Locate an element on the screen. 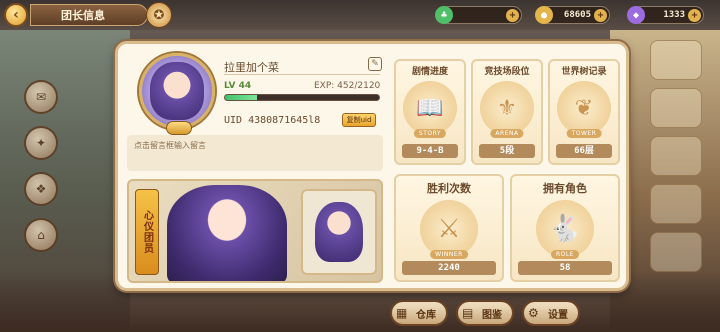 The width and height of the screenshot is (720, 332). exp-progress-fill is located at coordinates (241, 97).